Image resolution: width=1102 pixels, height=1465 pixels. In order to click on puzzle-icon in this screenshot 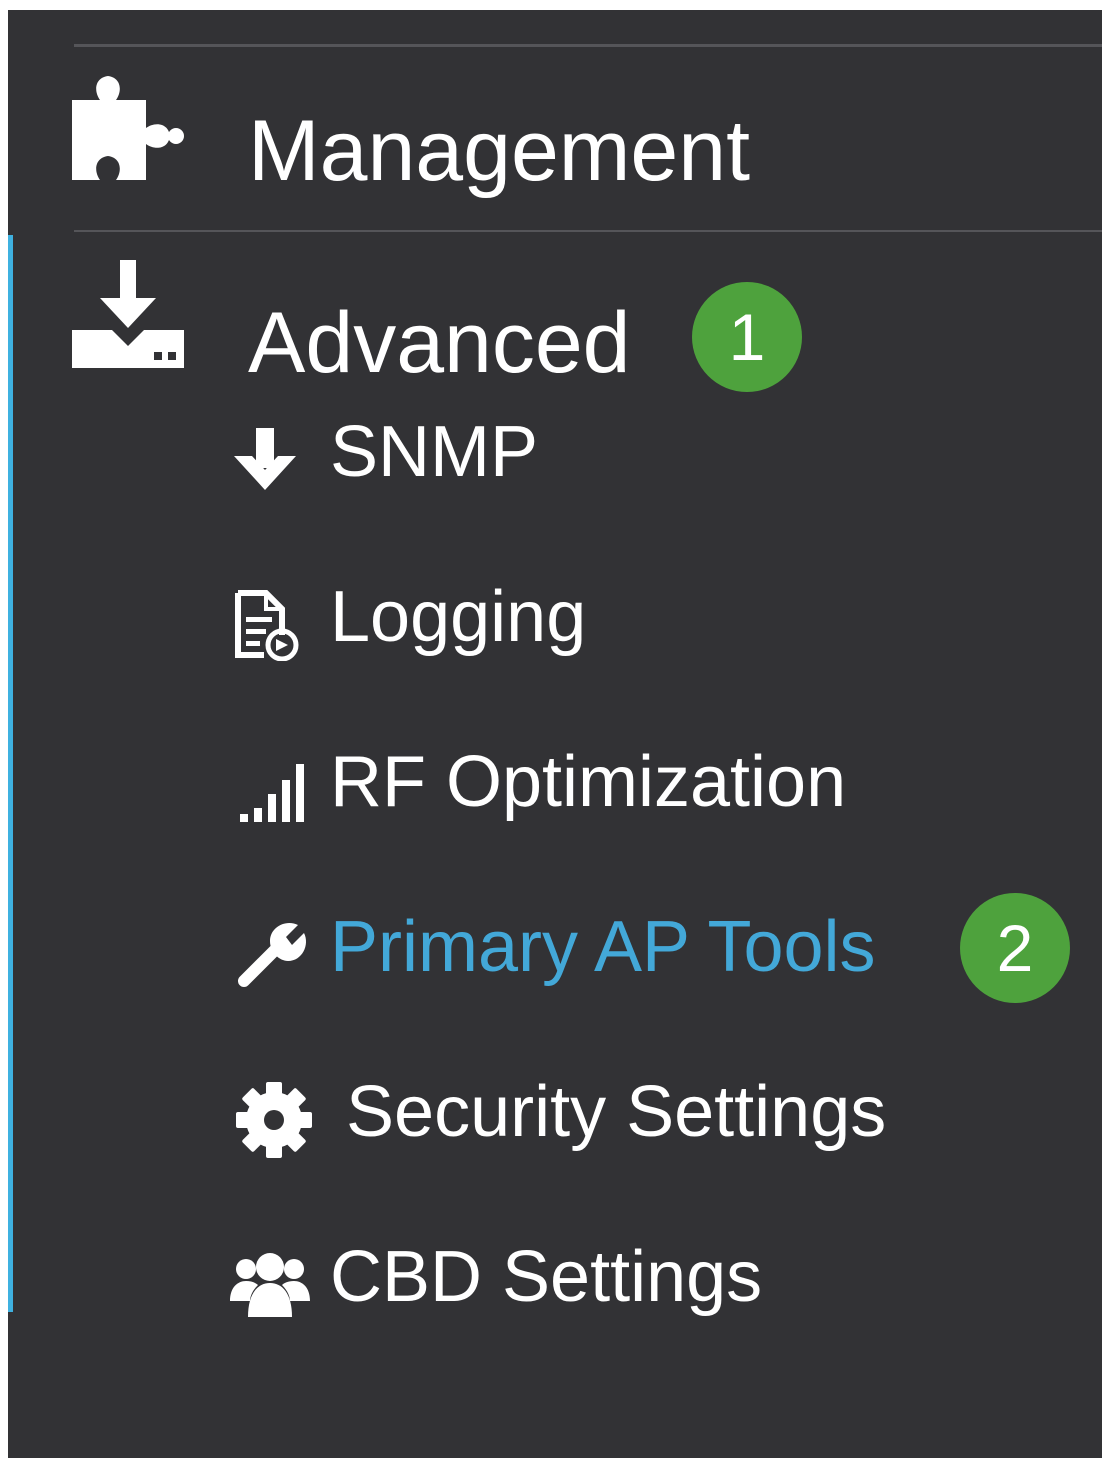, I will do `click(128, 128)`.